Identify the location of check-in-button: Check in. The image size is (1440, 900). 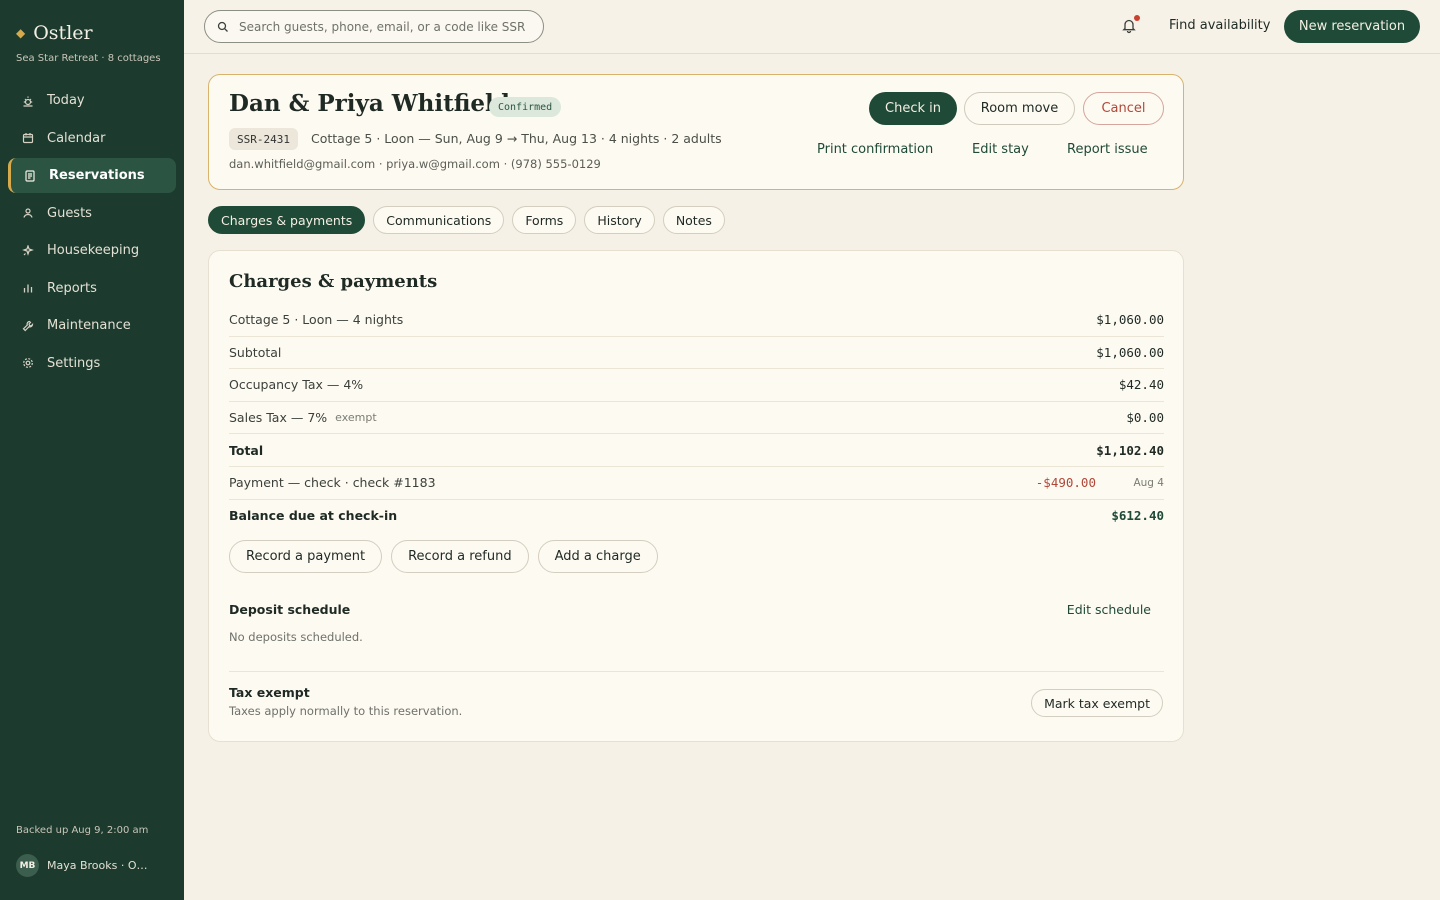
(913, 108).